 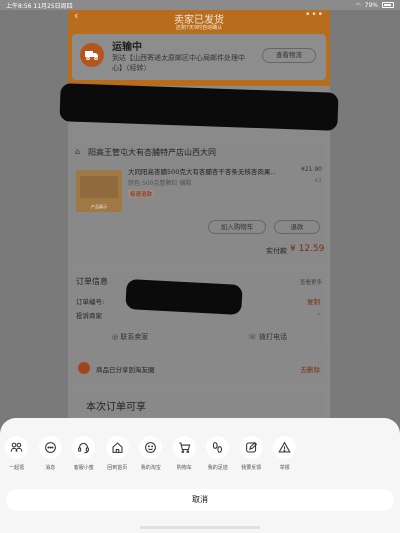 What do you see at coordinates (314, 15) in the screenshot?
I see `more-icon: •••` at bounding box center [314, 15].